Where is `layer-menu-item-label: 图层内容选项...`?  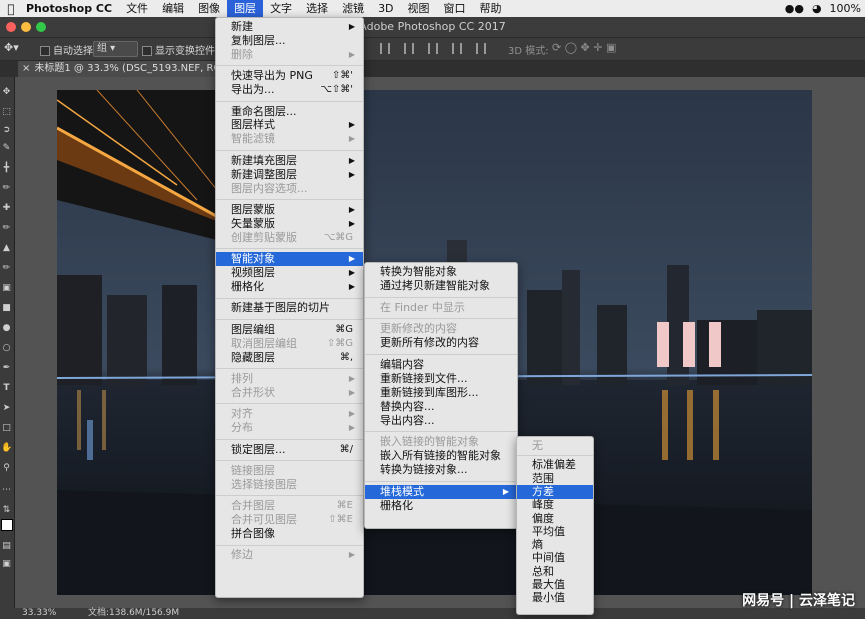 layer-menu-item-label: 图层内容选项... is located at coordinates (269, 188).